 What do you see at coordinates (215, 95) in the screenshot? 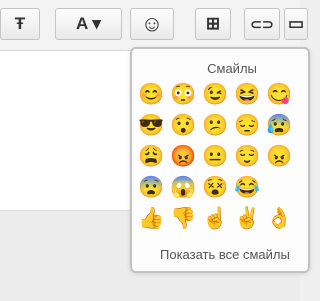
I see `emoji-item: 😉` at bounding box center [215, 95].